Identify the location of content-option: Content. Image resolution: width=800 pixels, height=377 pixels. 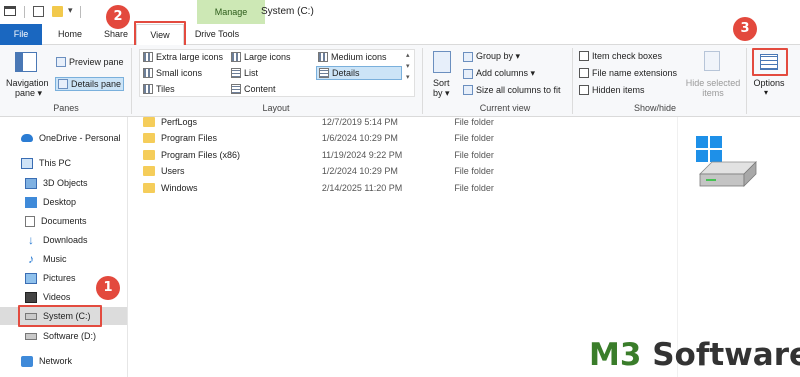
(253, 89).